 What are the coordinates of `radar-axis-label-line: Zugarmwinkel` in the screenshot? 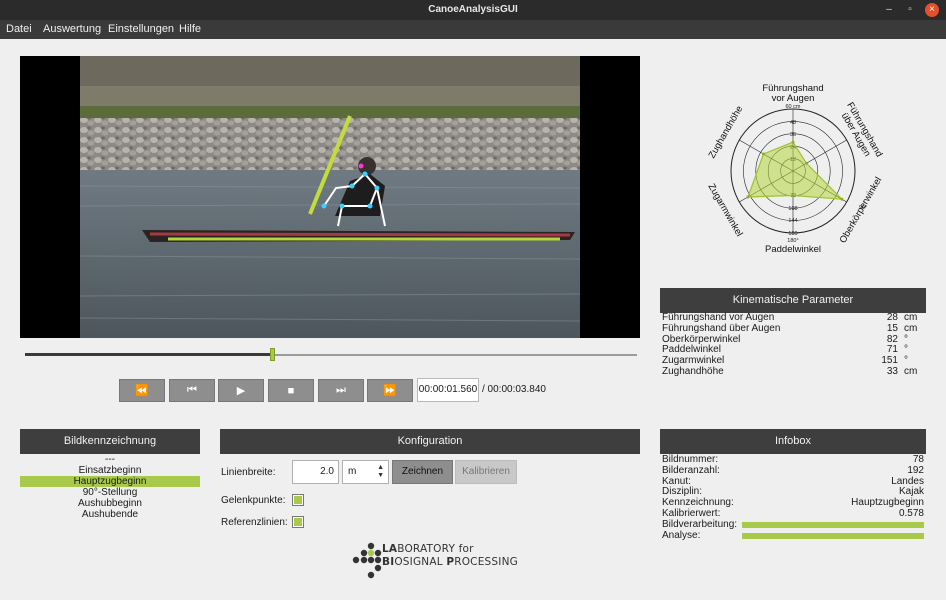 It's located at (725, 210).